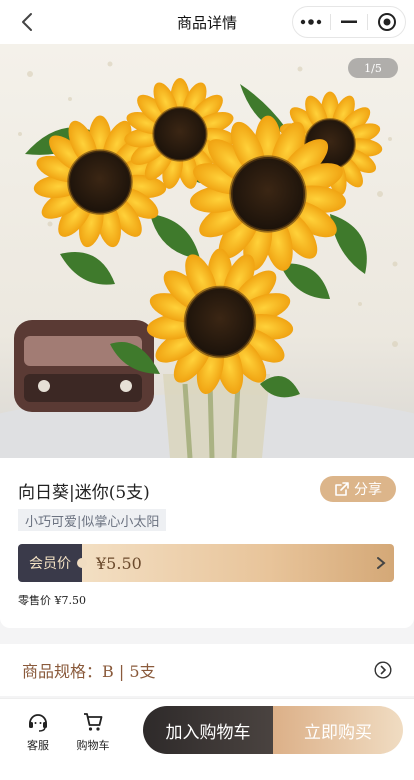  What do you see at coordinates (38, 723) in the screenshot?
I see `headset-icon` at bounding box center [38, 723].